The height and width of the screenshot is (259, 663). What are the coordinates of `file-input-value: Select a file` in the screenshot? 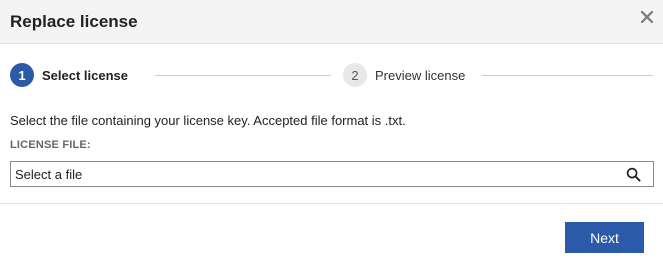 It's located at (49, 174).